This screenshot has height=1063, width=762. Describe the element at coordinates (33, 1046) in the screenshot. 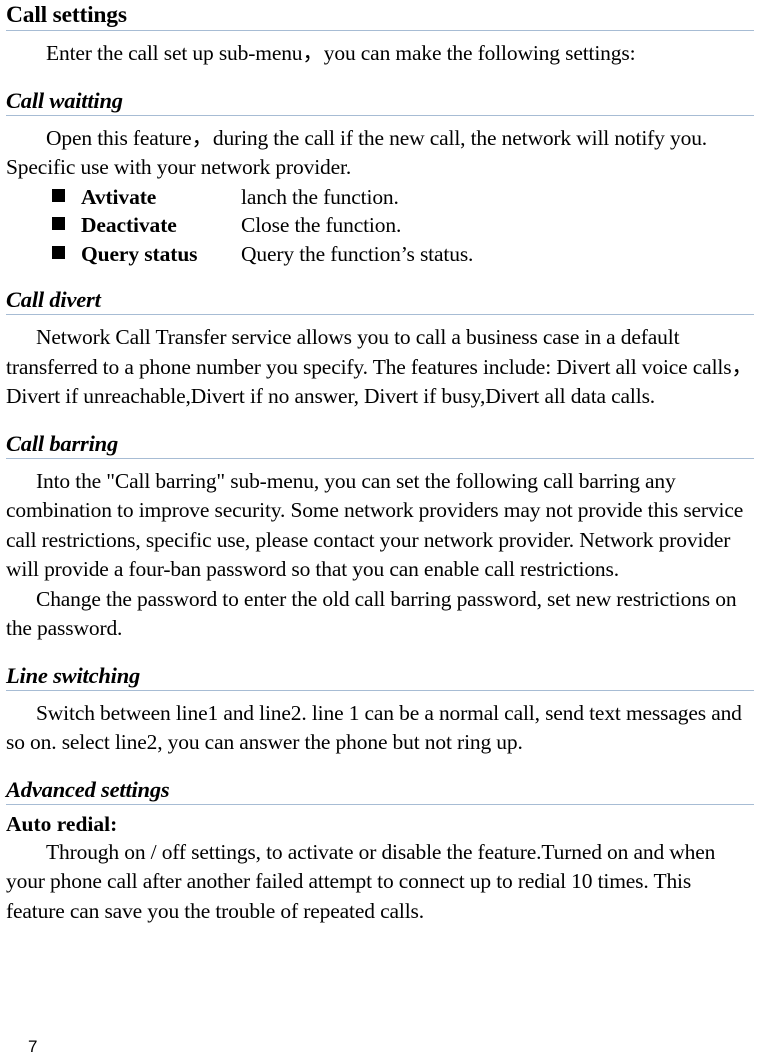

I see `page-number: 7` at that location.